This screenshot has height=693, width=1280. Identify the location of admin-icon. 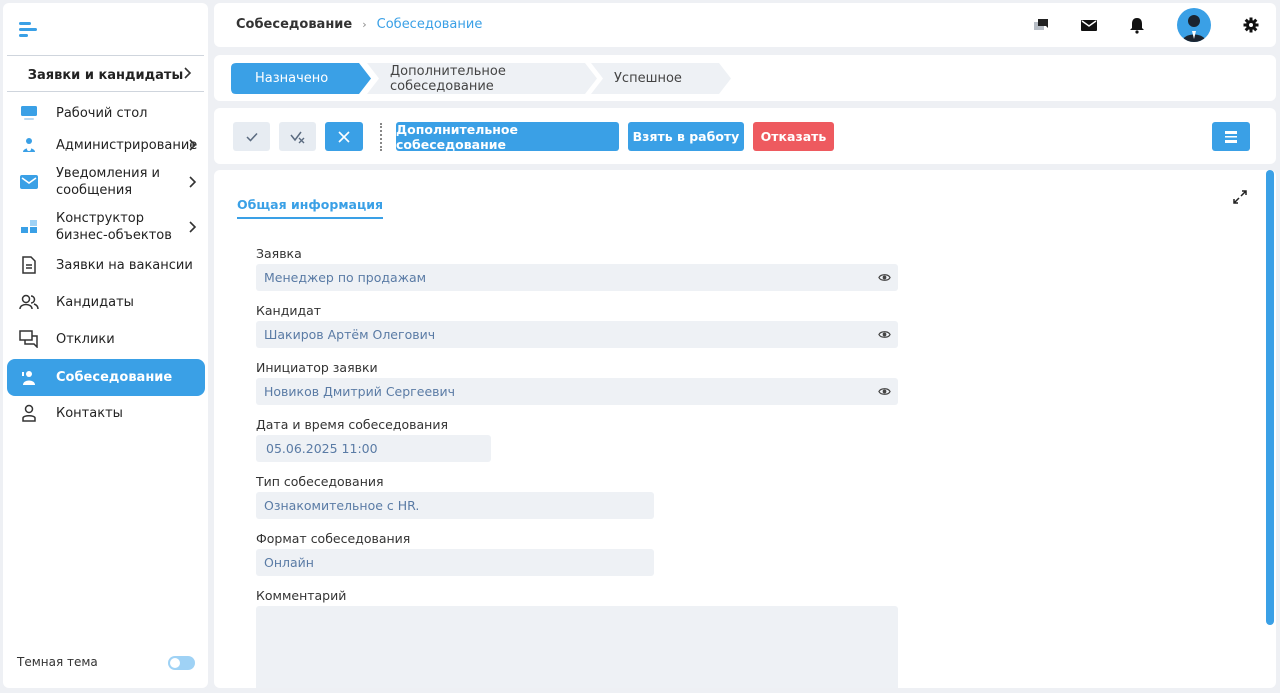
(29, 145).